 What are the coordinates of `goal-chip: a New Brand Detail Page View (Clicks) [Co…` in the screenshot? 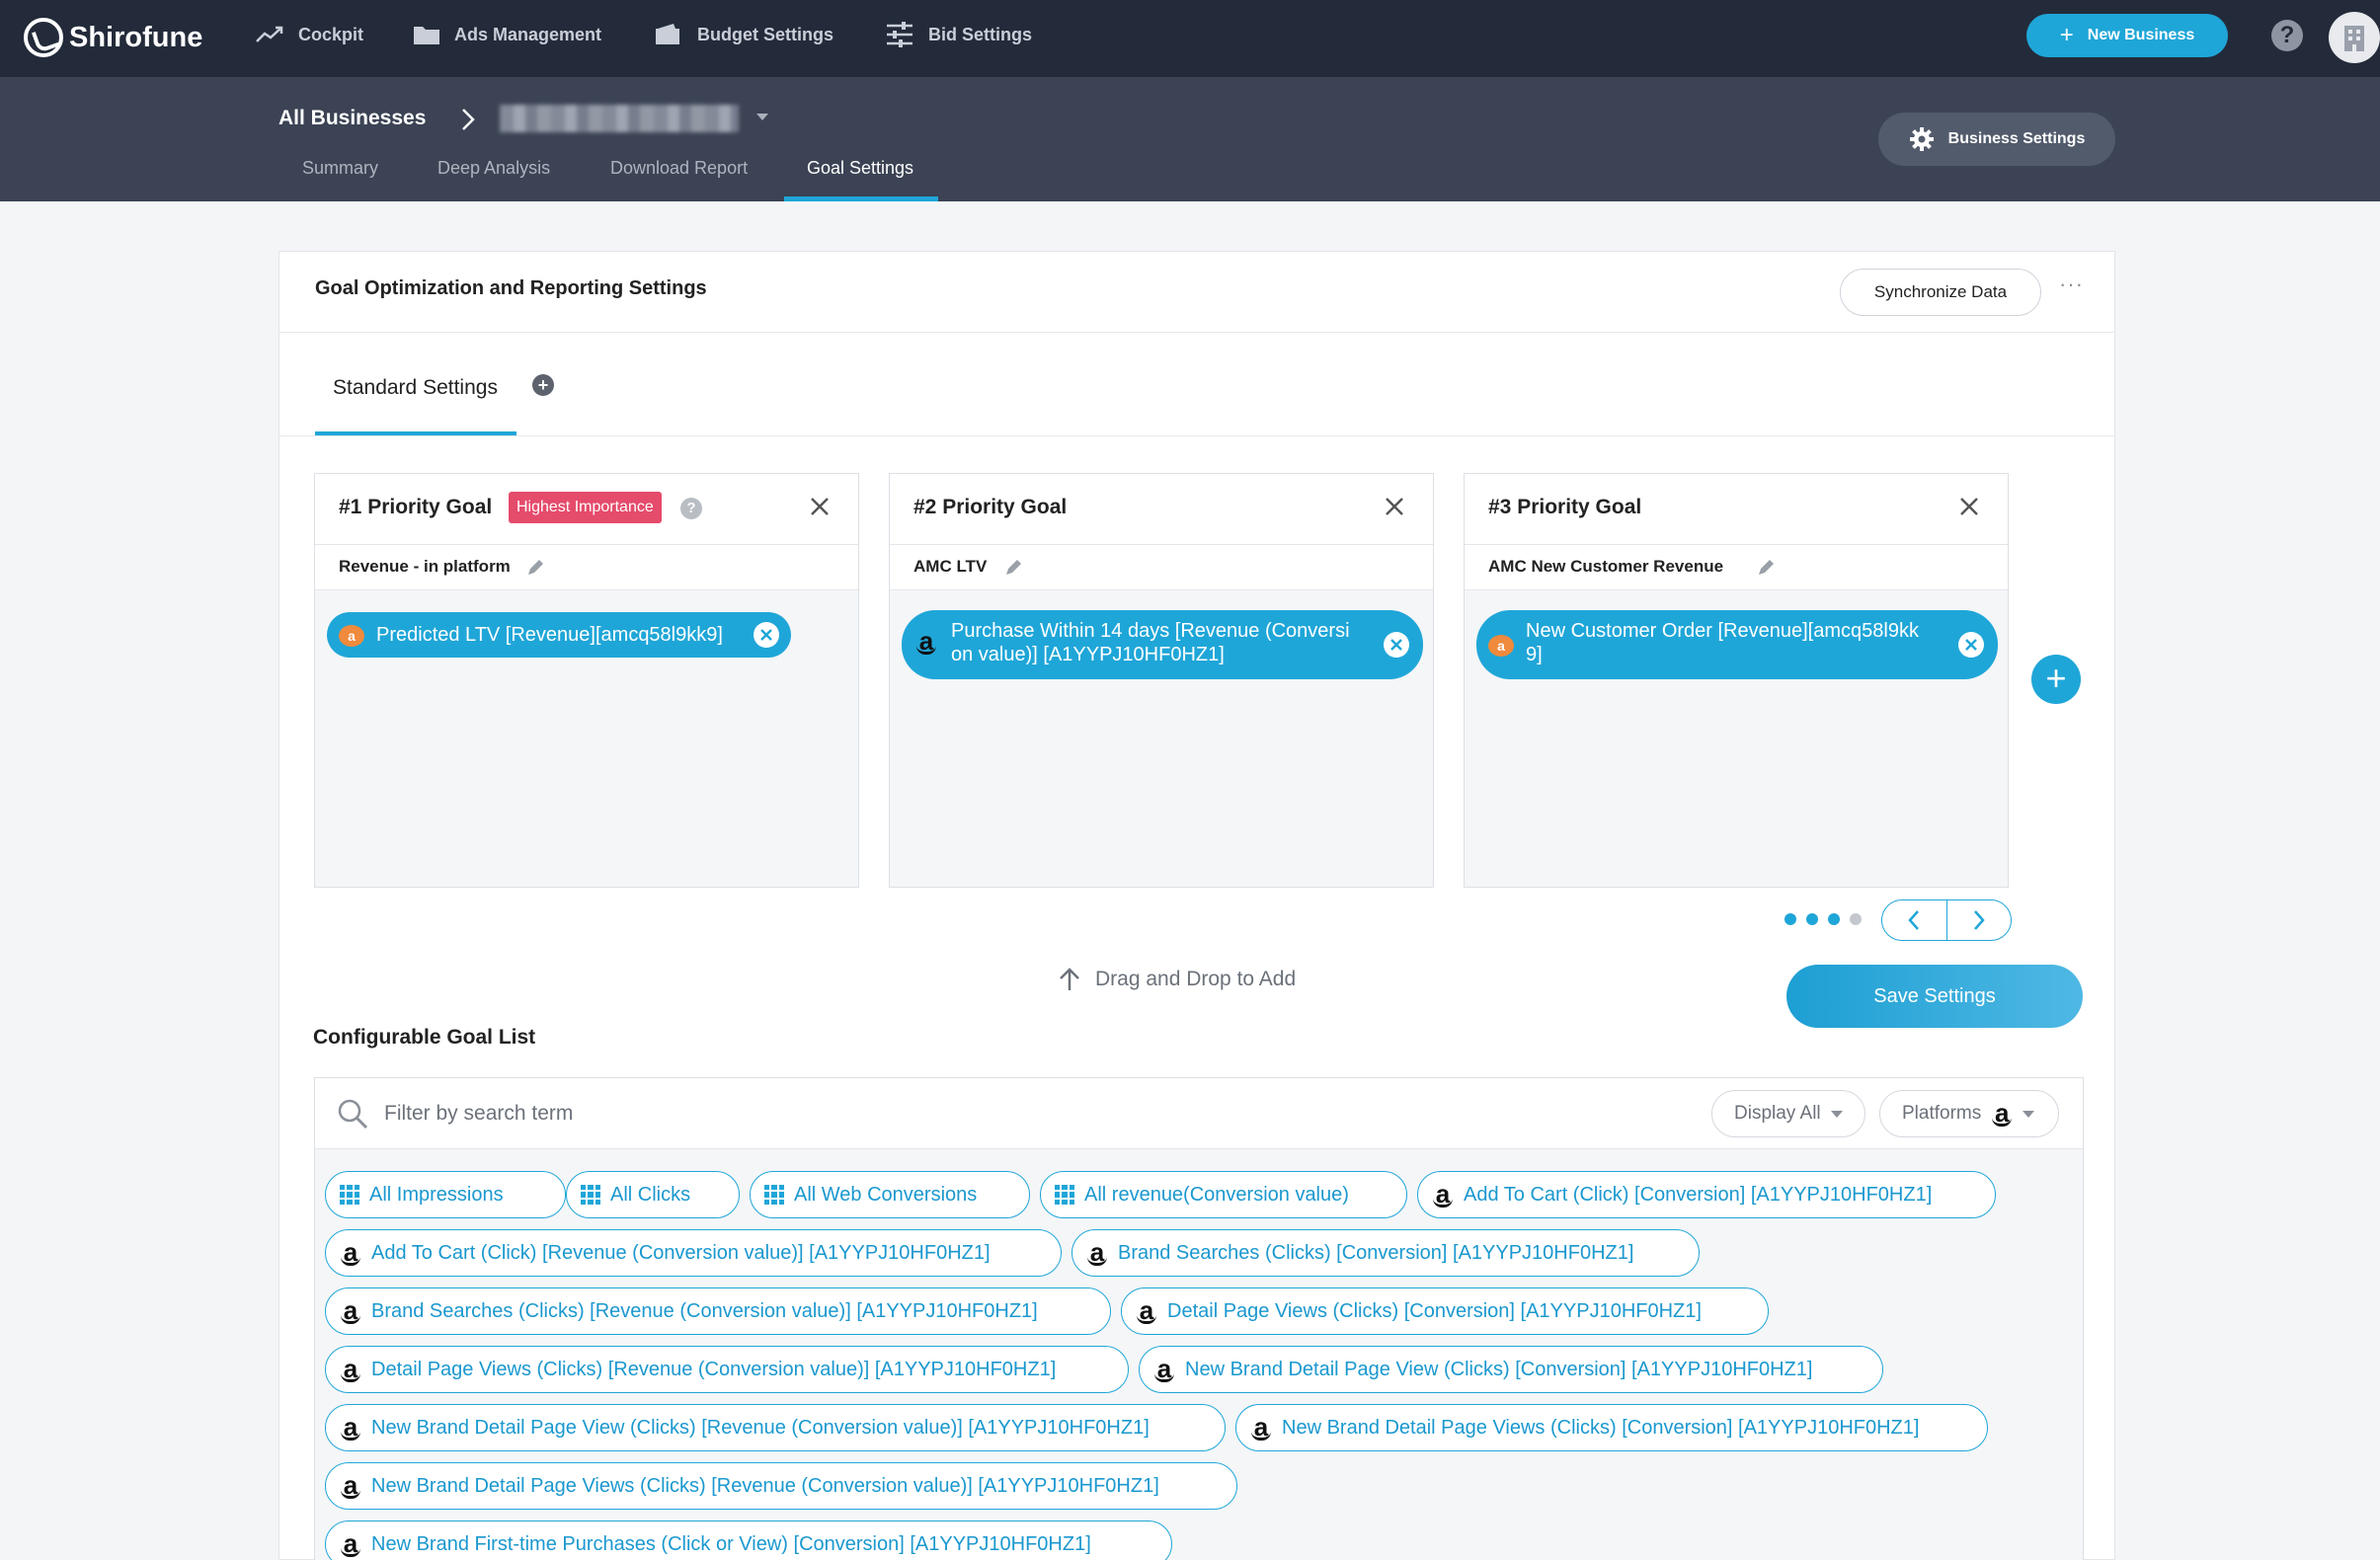 It's located at (1511, 1369).